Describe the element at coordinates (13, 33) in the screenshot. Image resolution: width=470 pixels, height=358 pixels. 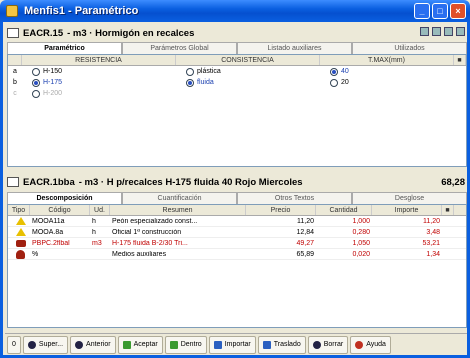
I see `document-icon` at that location.